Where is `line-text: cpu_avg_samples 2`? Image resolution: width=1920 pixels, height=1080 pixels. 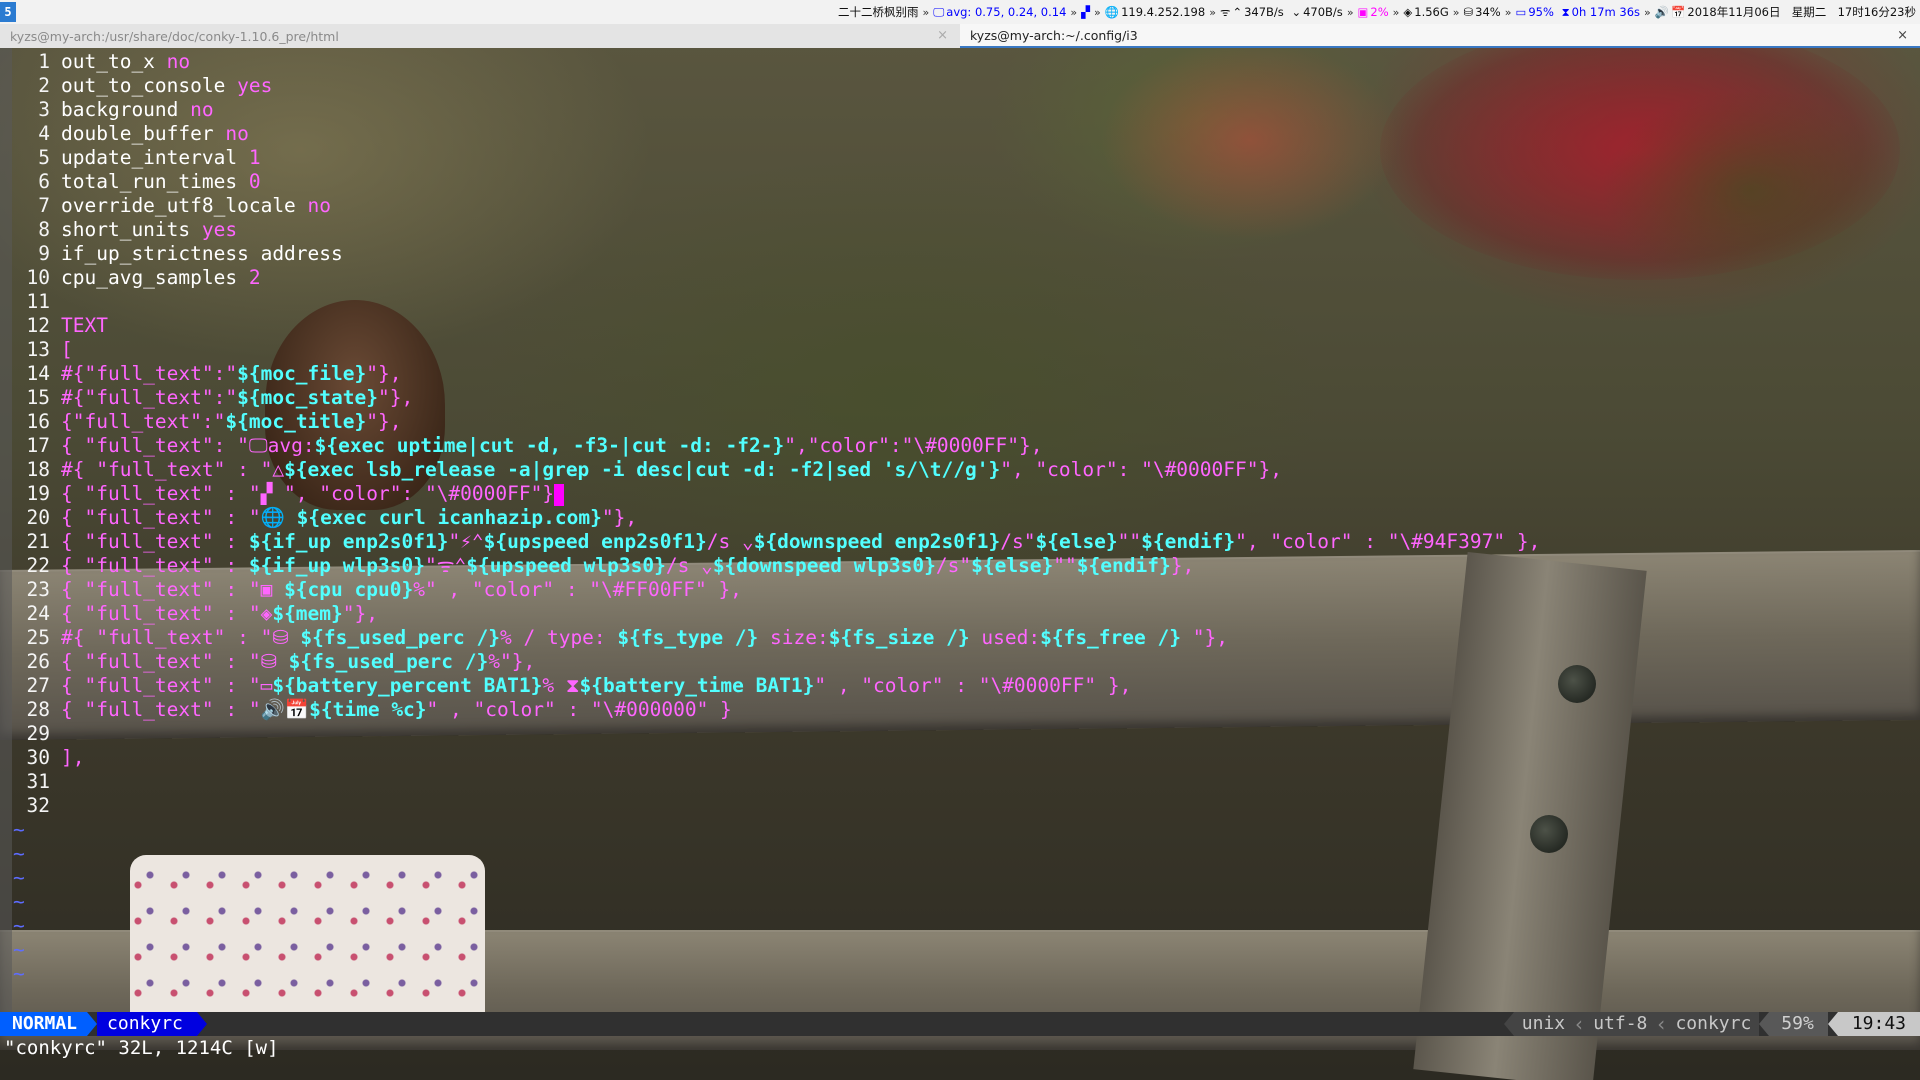
line-text: cpu_avg_samples 2 is located at coordinates (161, 278).